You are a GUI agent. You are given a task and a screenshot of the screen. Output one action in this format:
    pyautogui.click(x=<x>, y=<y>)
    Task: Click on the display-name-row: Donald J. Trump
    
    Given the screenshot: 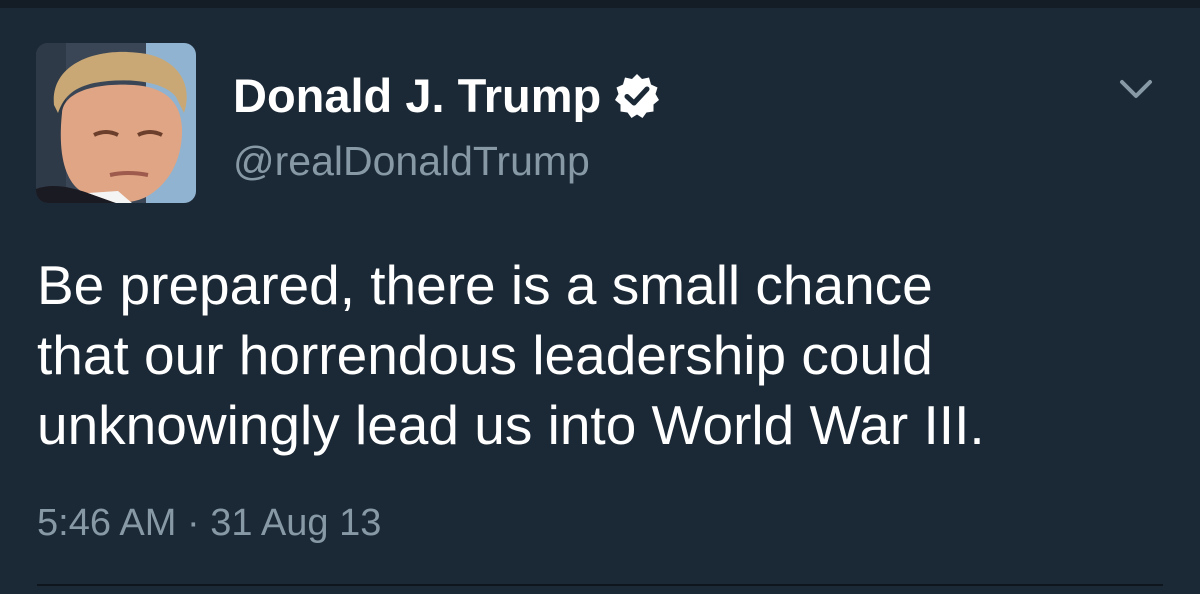 What is the action you would take?
    pyautogui.click(x=447, y=96)
    